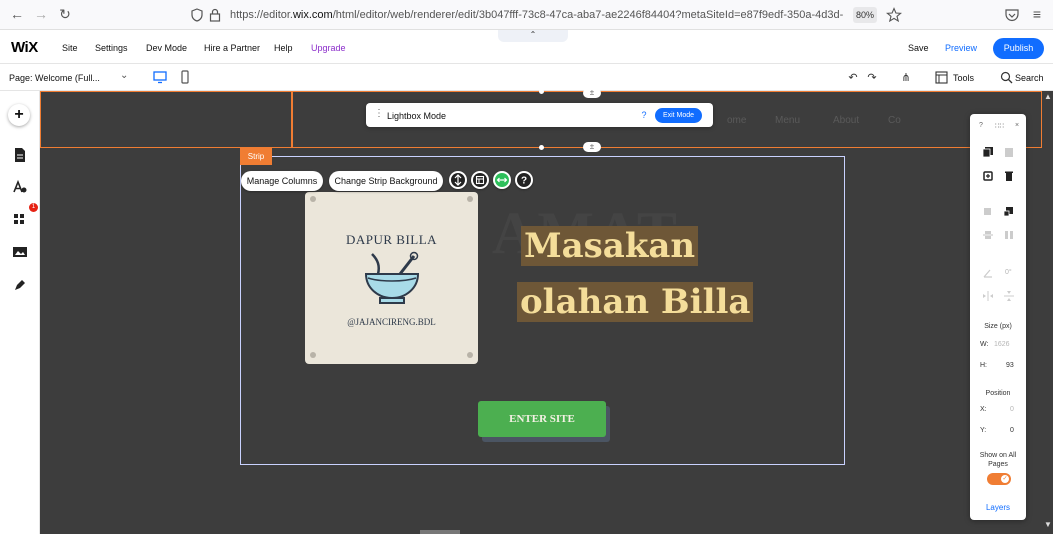  I want to click on help-circle-icon: ?, so click(524, 180).